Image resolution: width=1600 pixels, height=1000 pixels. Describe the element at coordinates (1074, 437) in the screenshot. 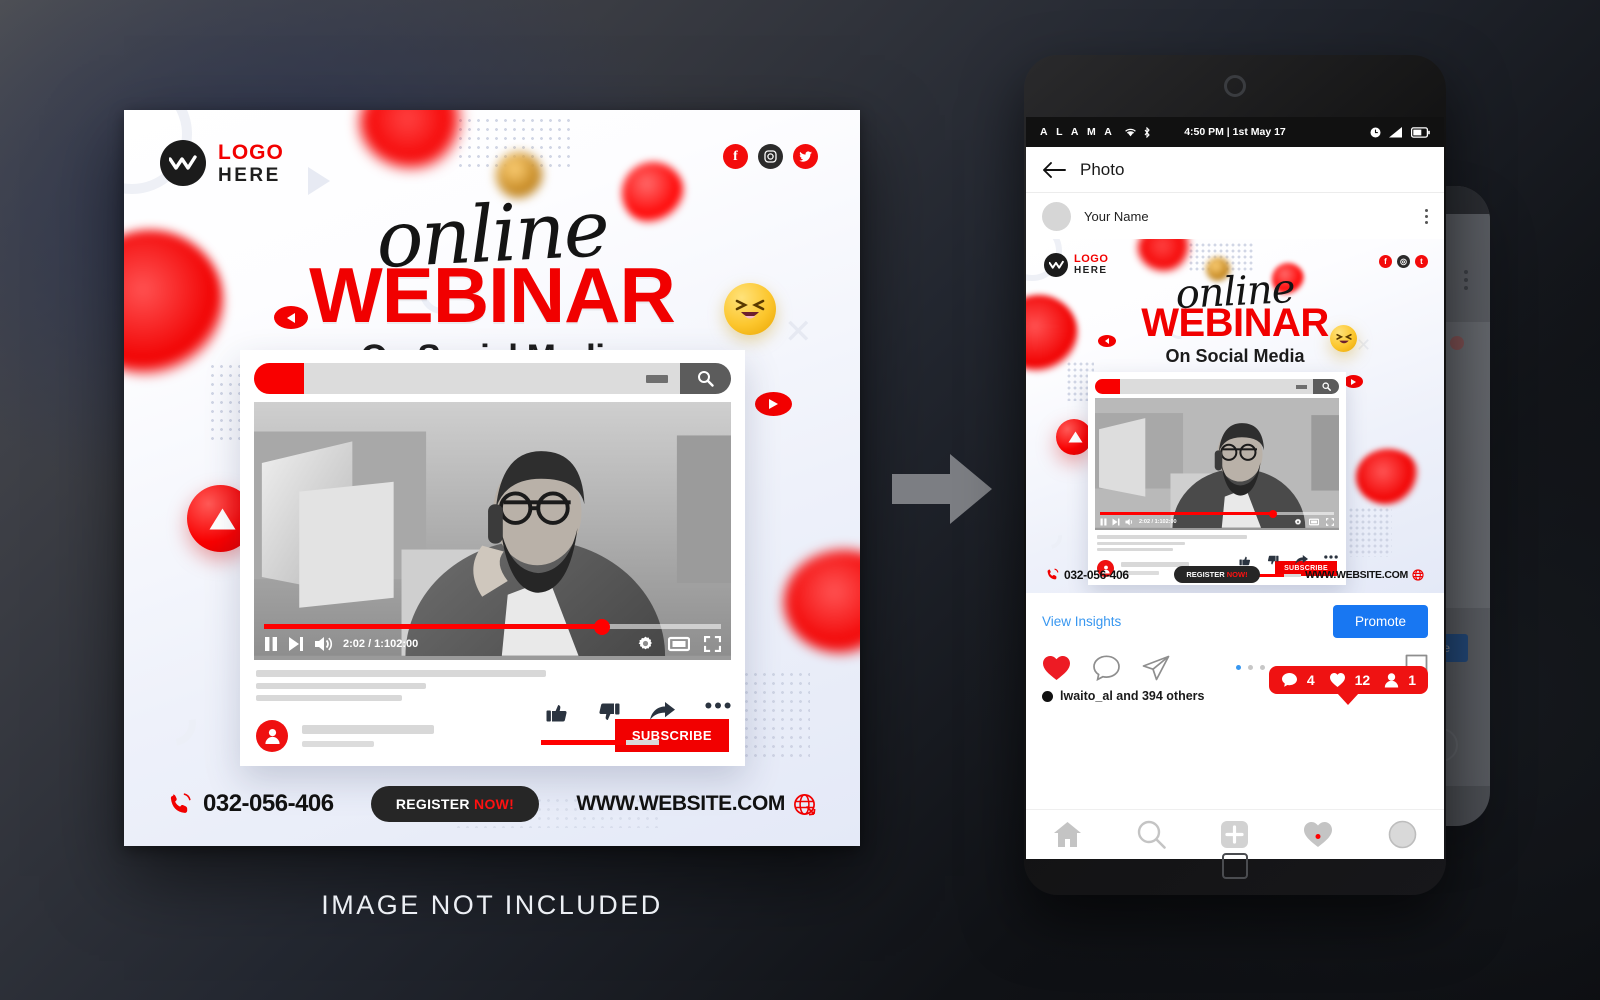

I see `play-button-decor` at that location.